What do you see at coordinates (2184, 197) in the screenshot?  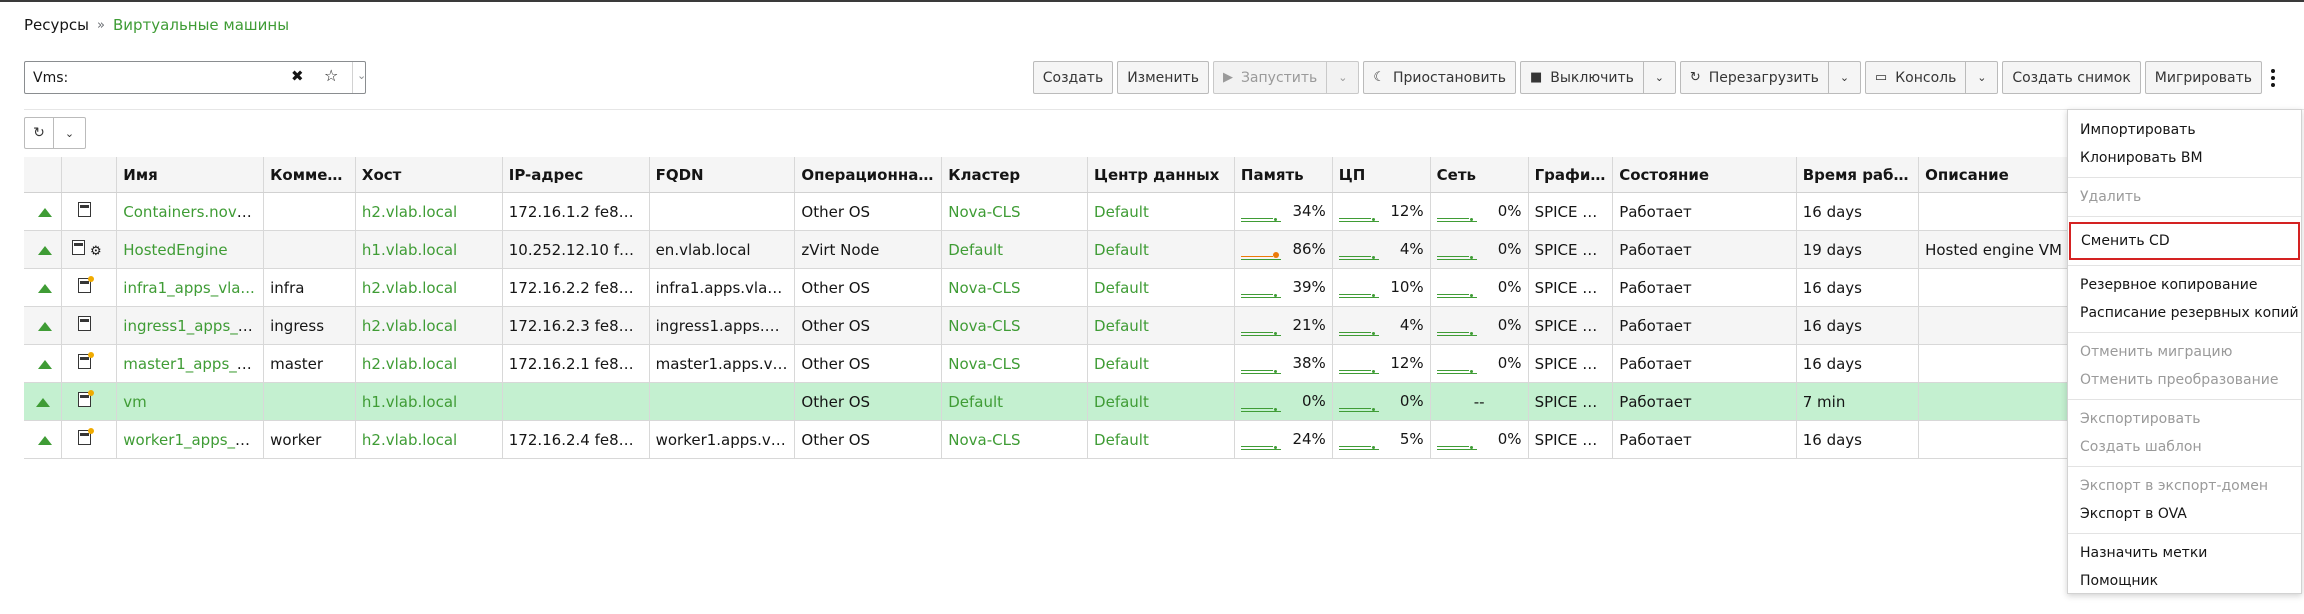 I see `menu-item-delete: Удалить` at bounding box center [2184, 197].